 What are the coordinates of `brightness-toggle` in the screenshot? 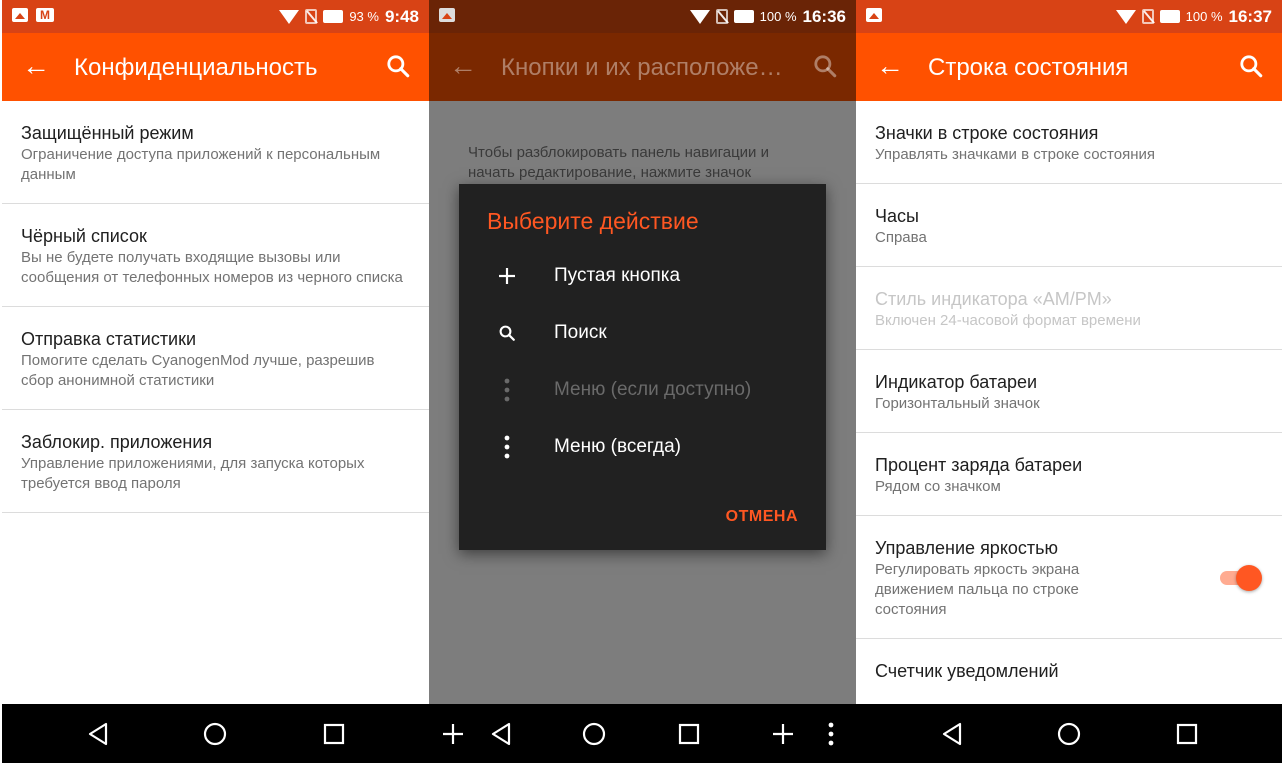 It's located at (1241, 578).